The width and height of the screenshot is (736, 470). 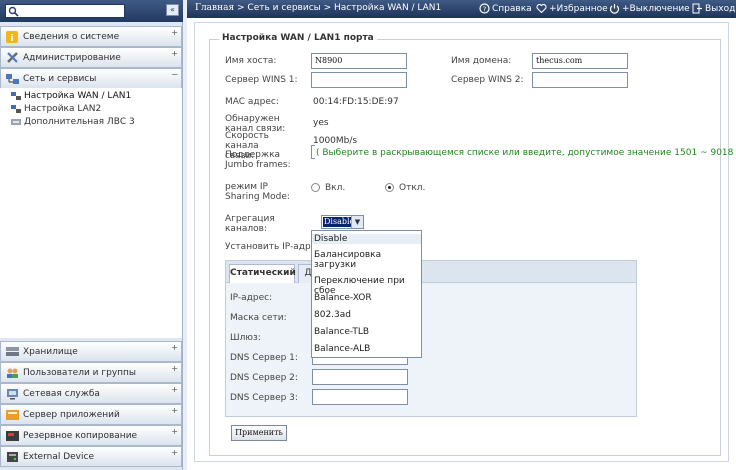 What do you see at coordinates (335, 188) in the screenshot?
I see `ip-sharing-on-label: Вкл.` at bounding box center [335, 188].